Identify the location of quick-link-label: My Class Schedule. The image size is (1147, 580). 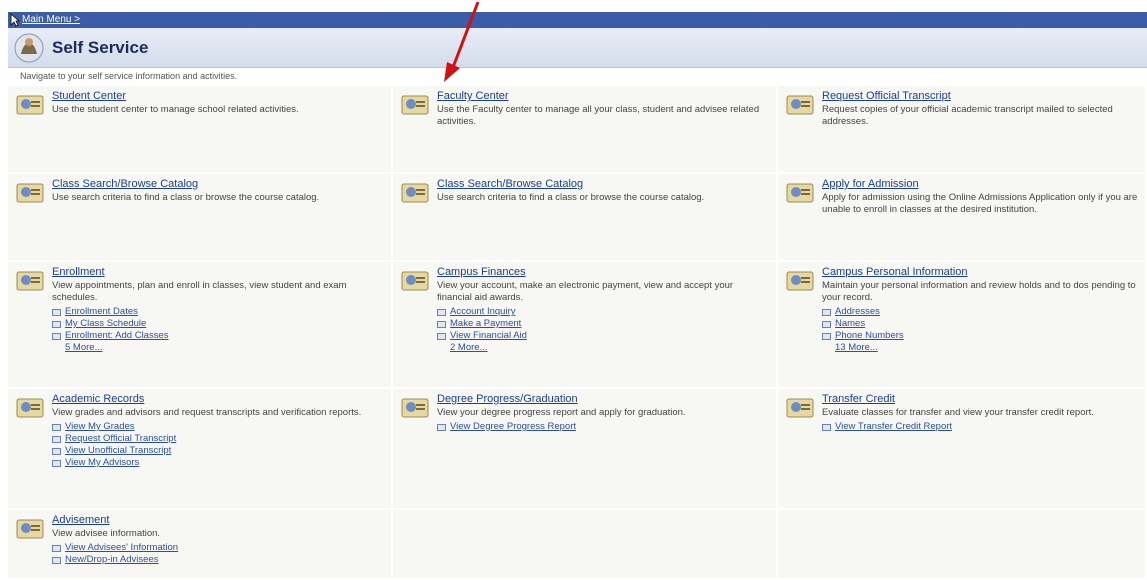
(106, 323).